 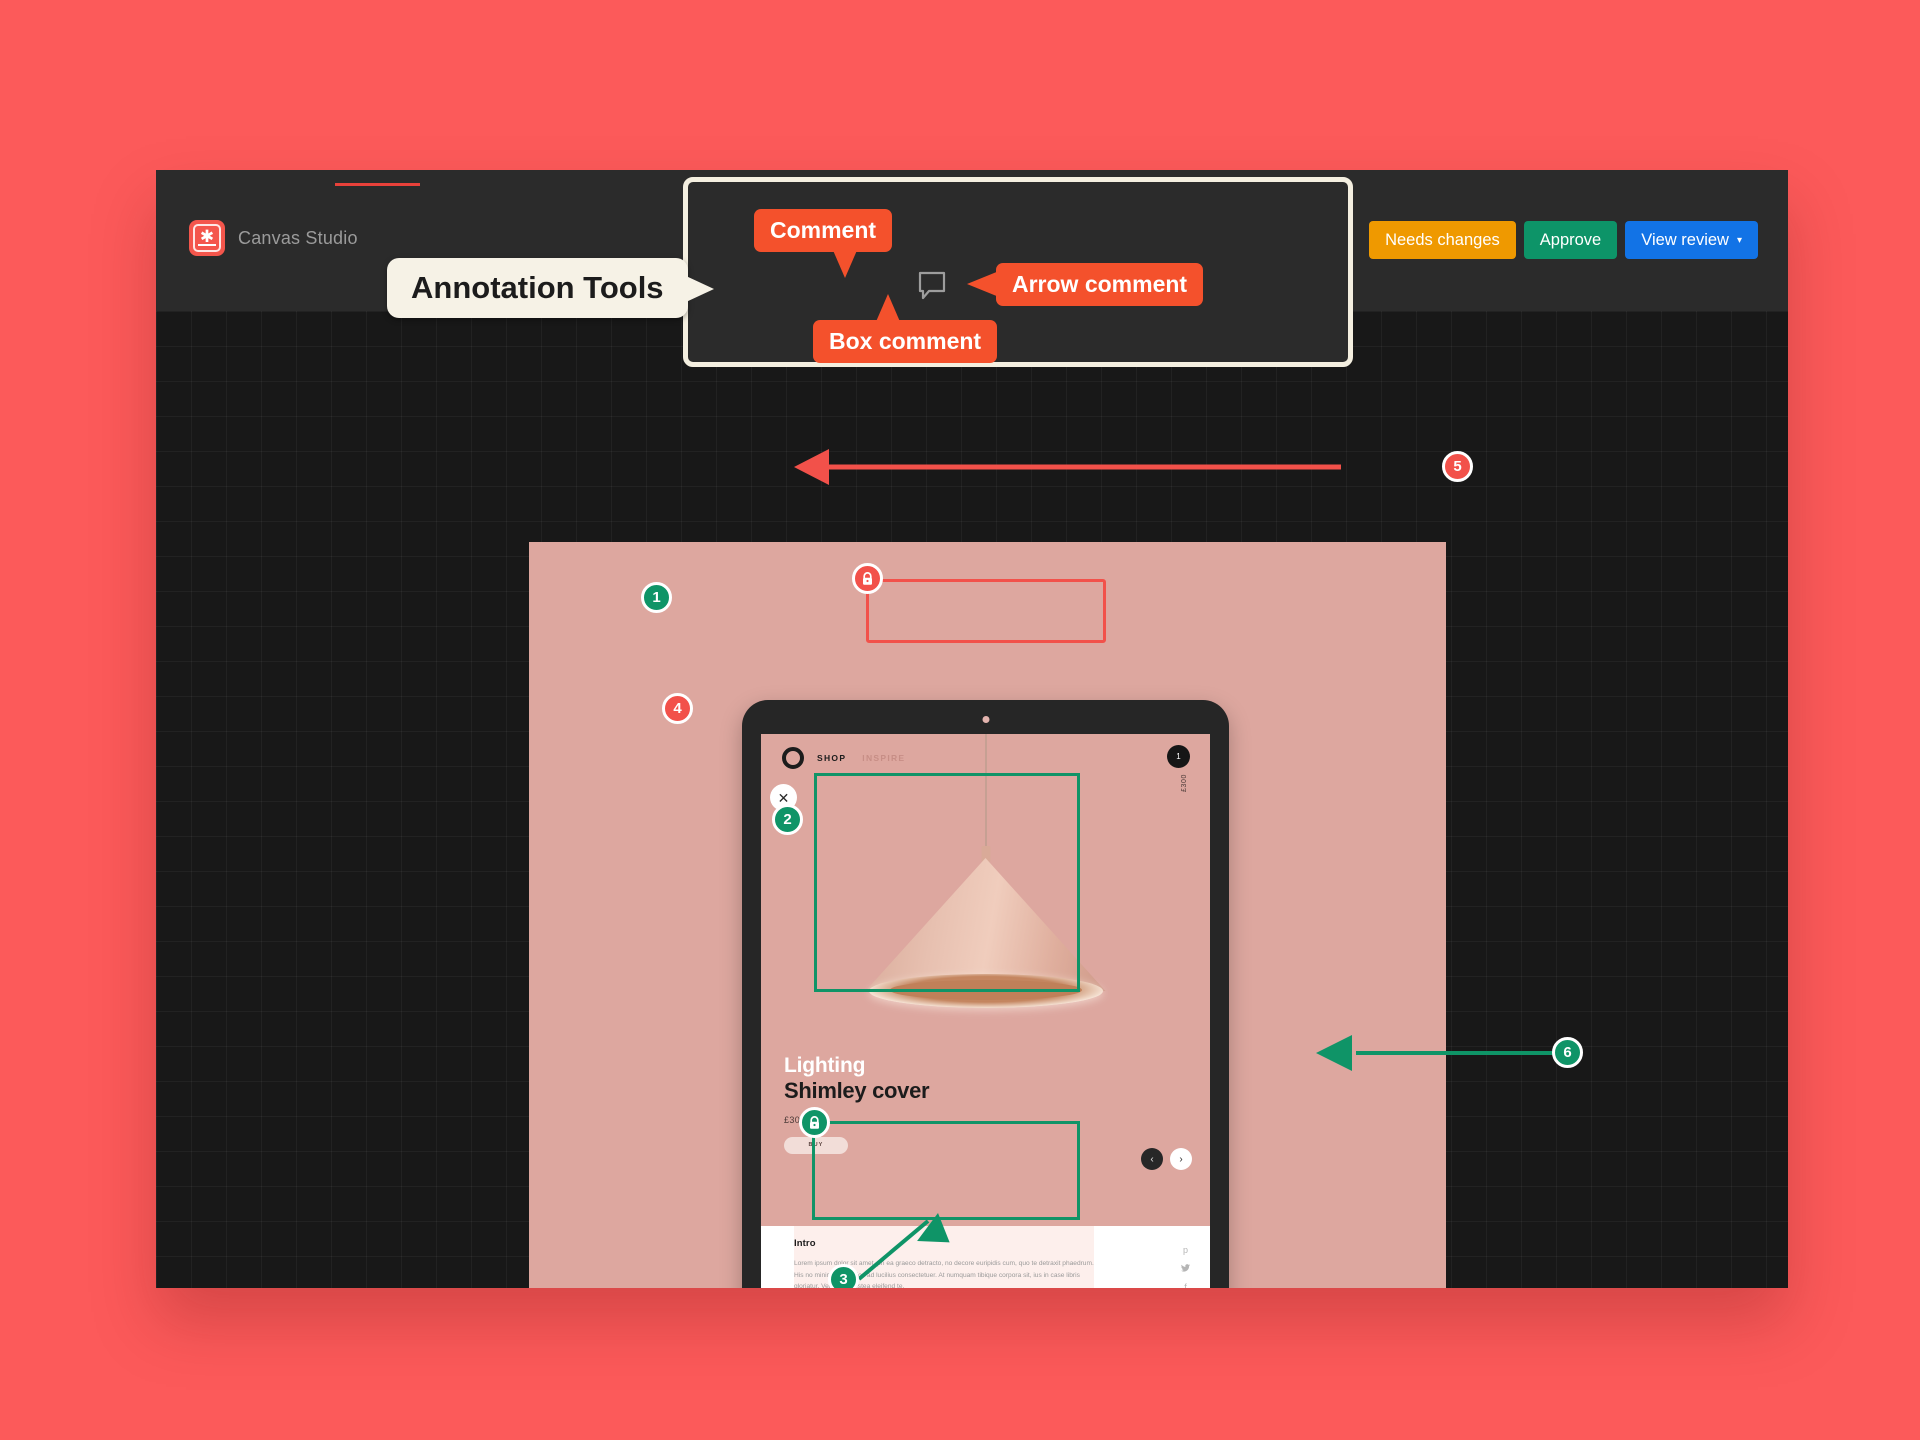 I want to click on view-review-label: View review, so click(x=1685, y=239).